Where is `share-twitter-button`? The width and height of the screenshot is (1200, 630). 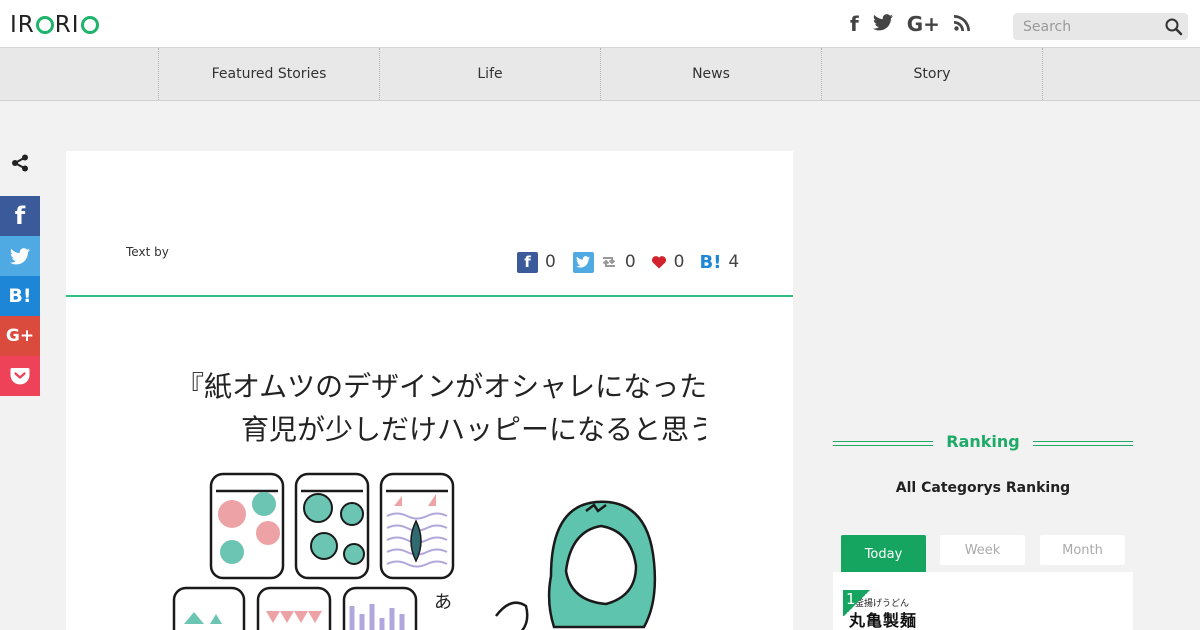
share-twitter-button is located at coordinates (20, 256).